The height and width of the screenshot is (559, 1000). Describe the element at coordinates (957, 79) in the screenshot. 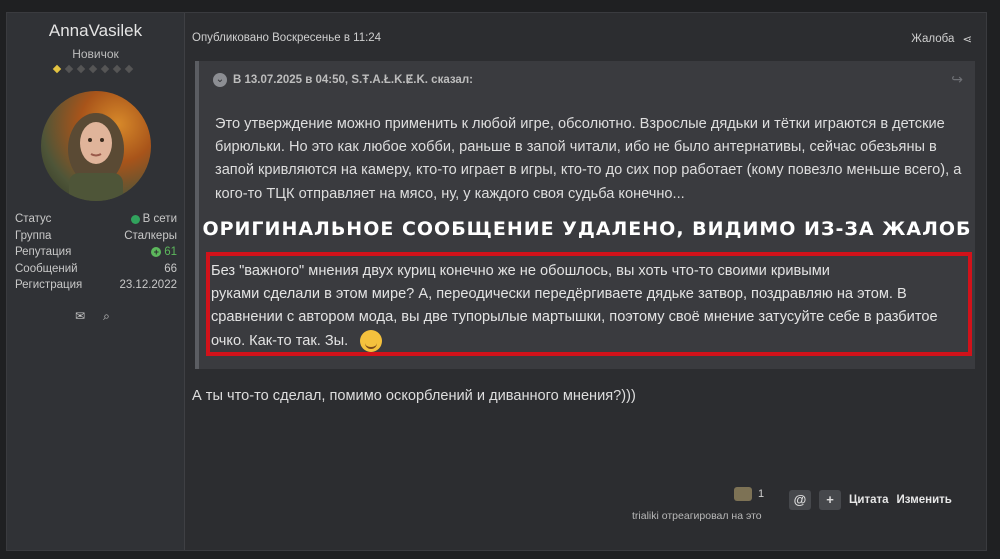

I see `reply-arrow-icon: ↪` at that location.